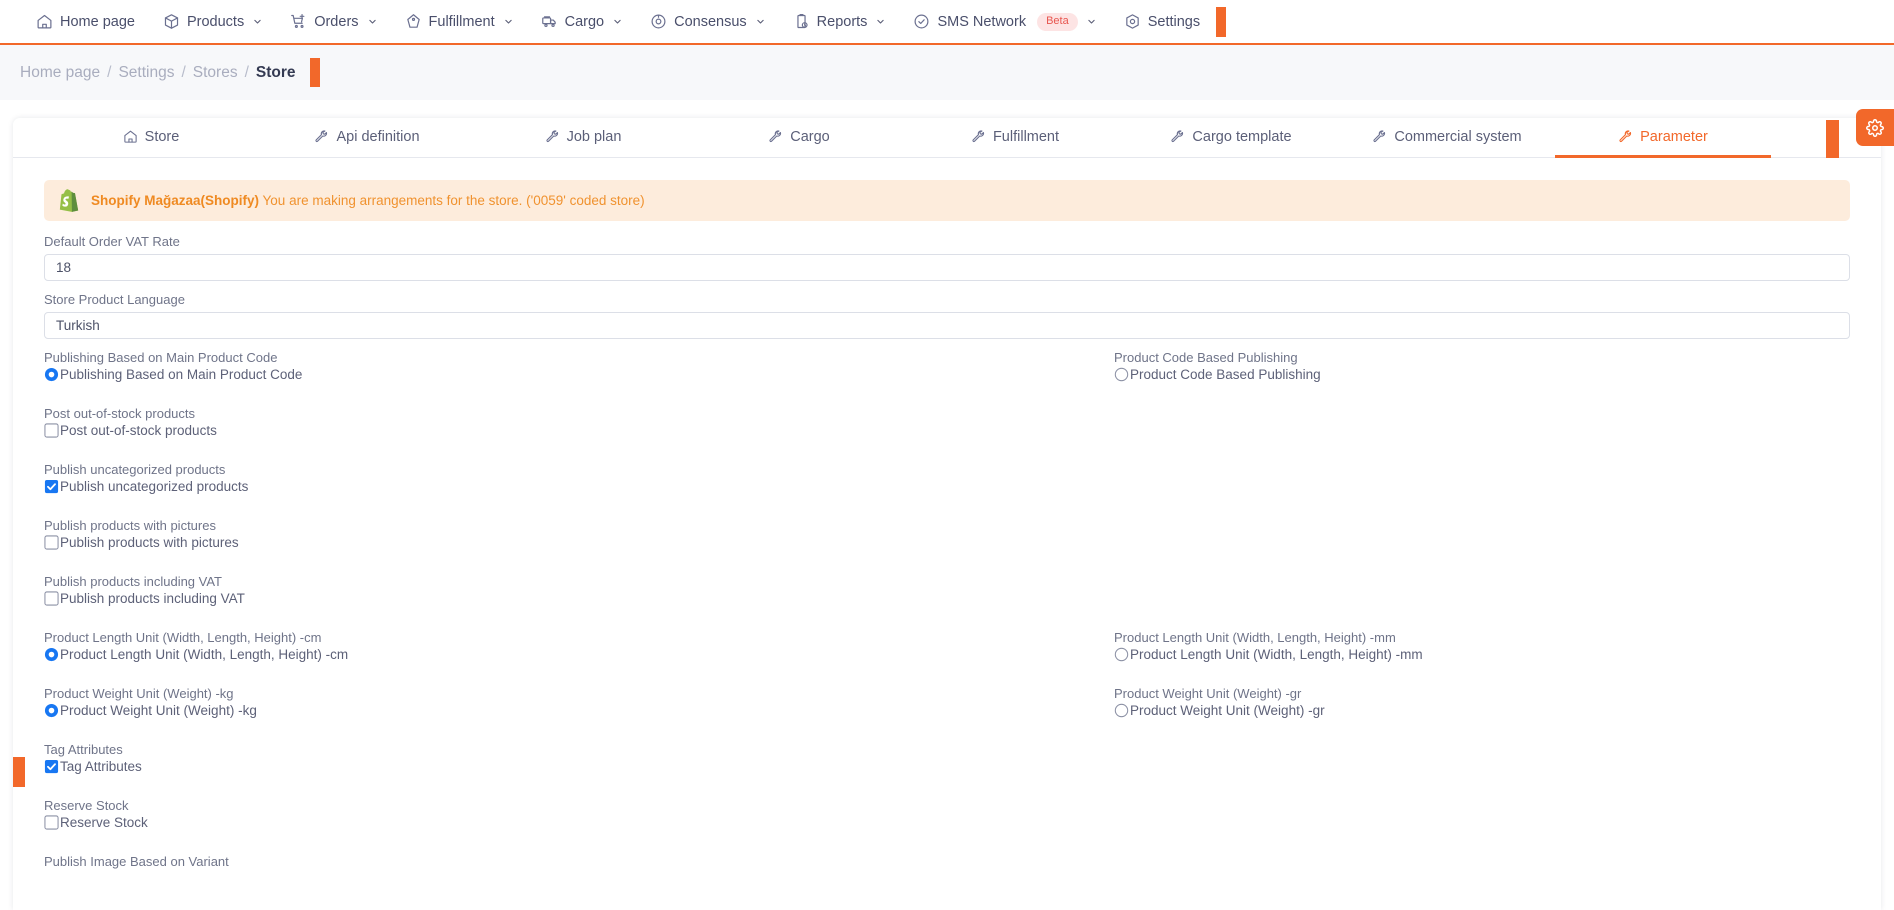  What do you see at coordinates (181, 374) in the screenshot?
I see `option-choice-label: Publishing Based on Main Product Code` at bounding box center [181, 374].